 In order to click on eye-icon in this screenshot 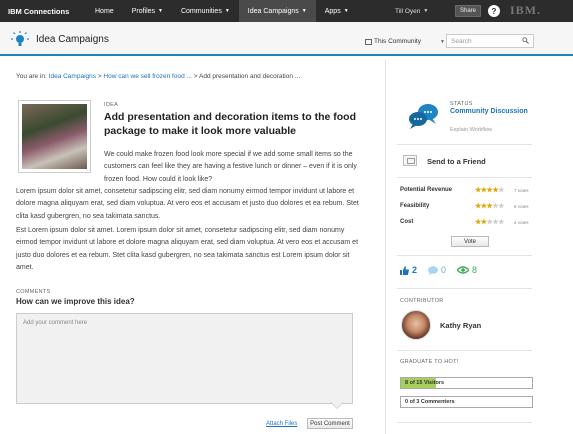, I will do `click(463, 270)`.